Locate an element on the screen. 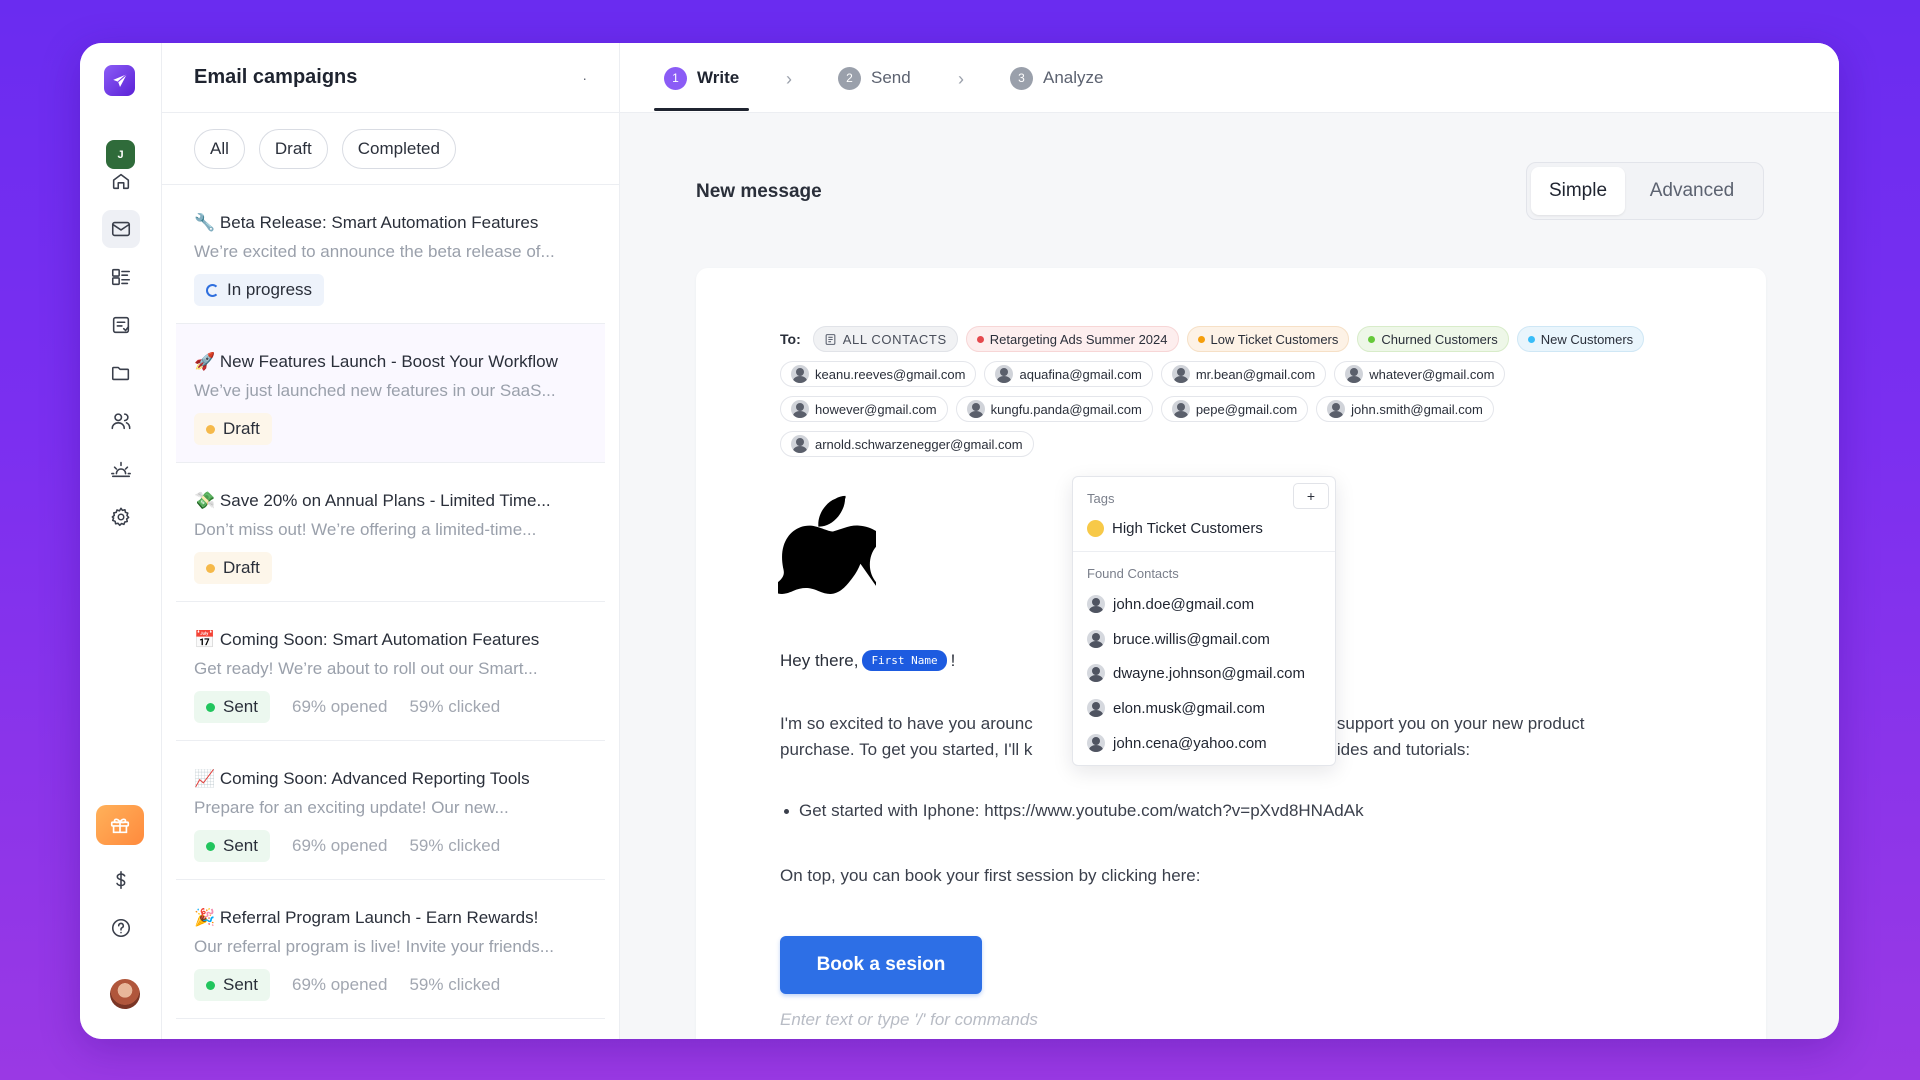 This screenshot has width=1920, height=1080. gift-icon is located at coordinates (120, 825).